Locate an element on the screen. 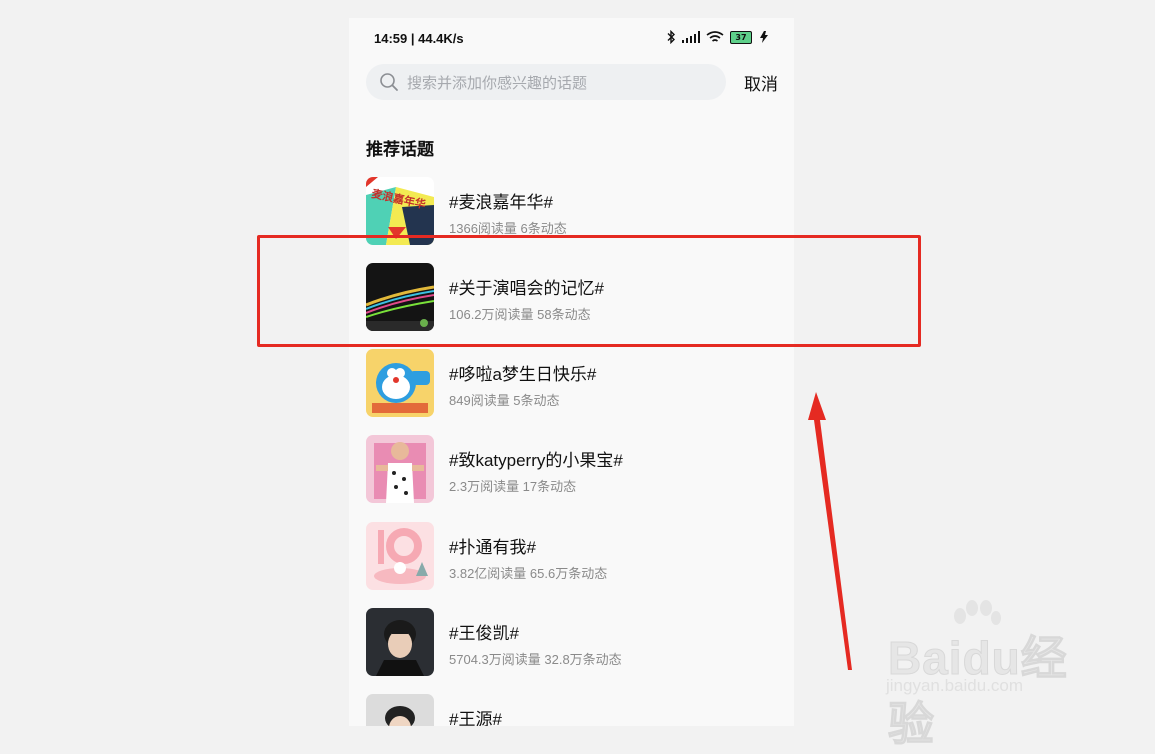  topic-item: #王俊凯# 5704.3万阅读量 32.8万条动态 is located at coordinates (571, 643).